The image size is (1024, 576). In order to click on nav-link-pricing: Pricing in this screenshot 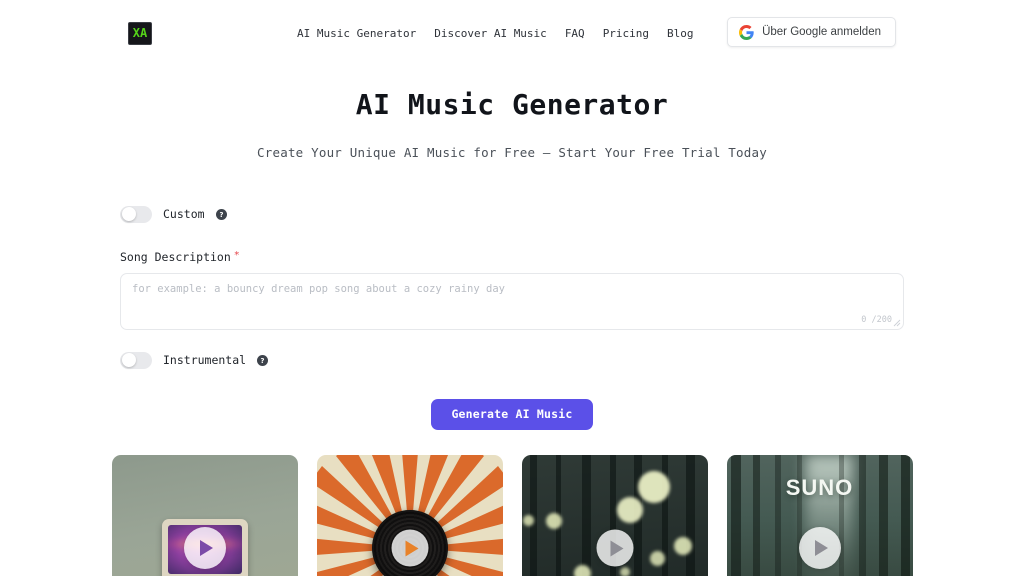, I will do `click(626, 33)`.